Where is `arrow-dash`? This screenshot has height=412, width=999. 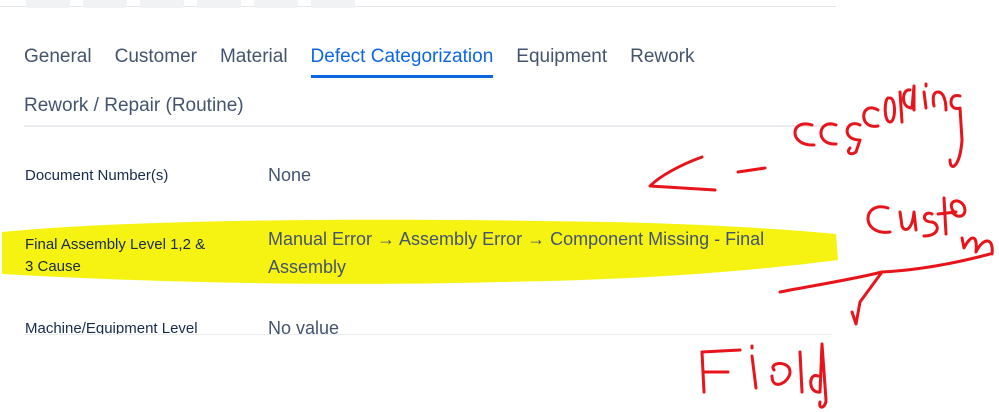
arrow-dash is located at coordinates (751, 170).